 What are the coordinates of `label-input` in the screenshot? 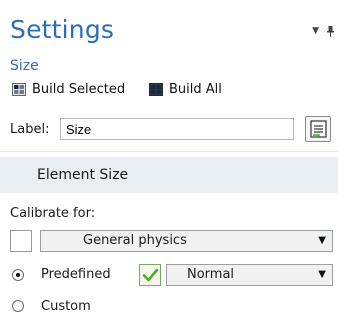 It's located at (177, 129).